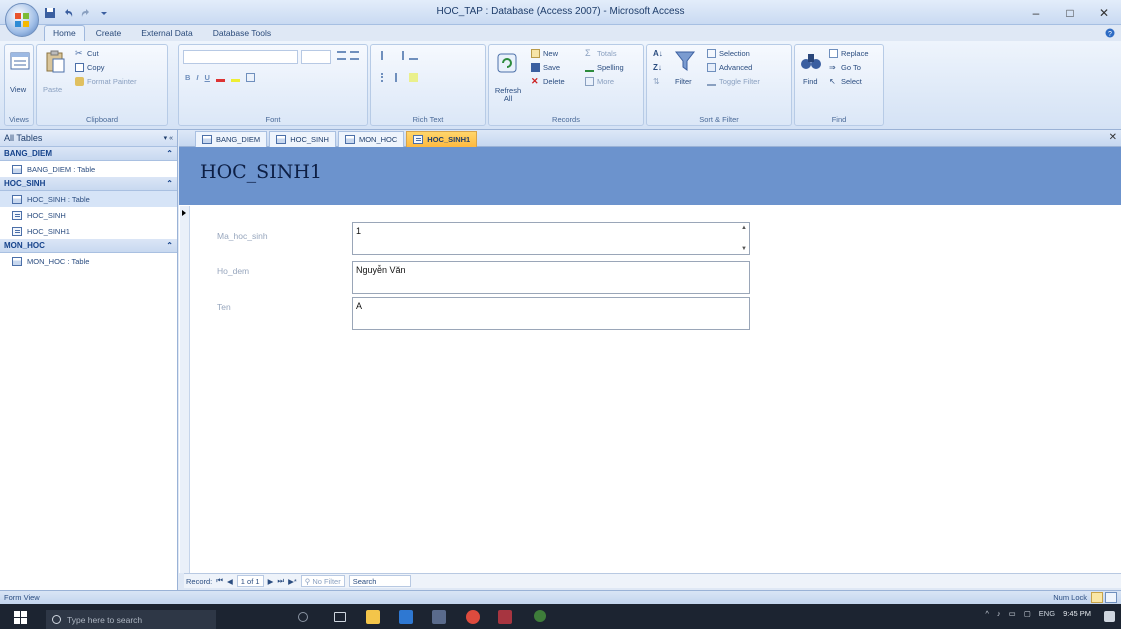  I want to click on access-app-icon, so click(505, 617).